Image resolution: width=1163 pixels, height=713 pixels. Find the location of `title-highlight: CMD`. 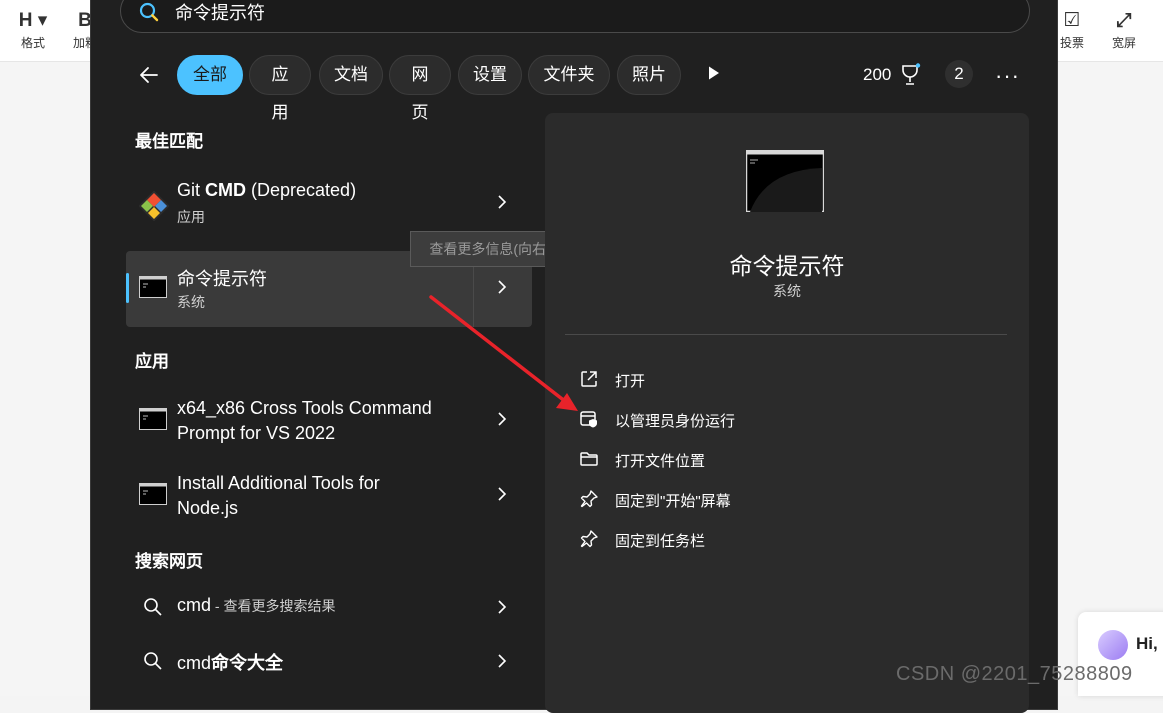

title-highlight: CMD is located at coordinates (226, 190).